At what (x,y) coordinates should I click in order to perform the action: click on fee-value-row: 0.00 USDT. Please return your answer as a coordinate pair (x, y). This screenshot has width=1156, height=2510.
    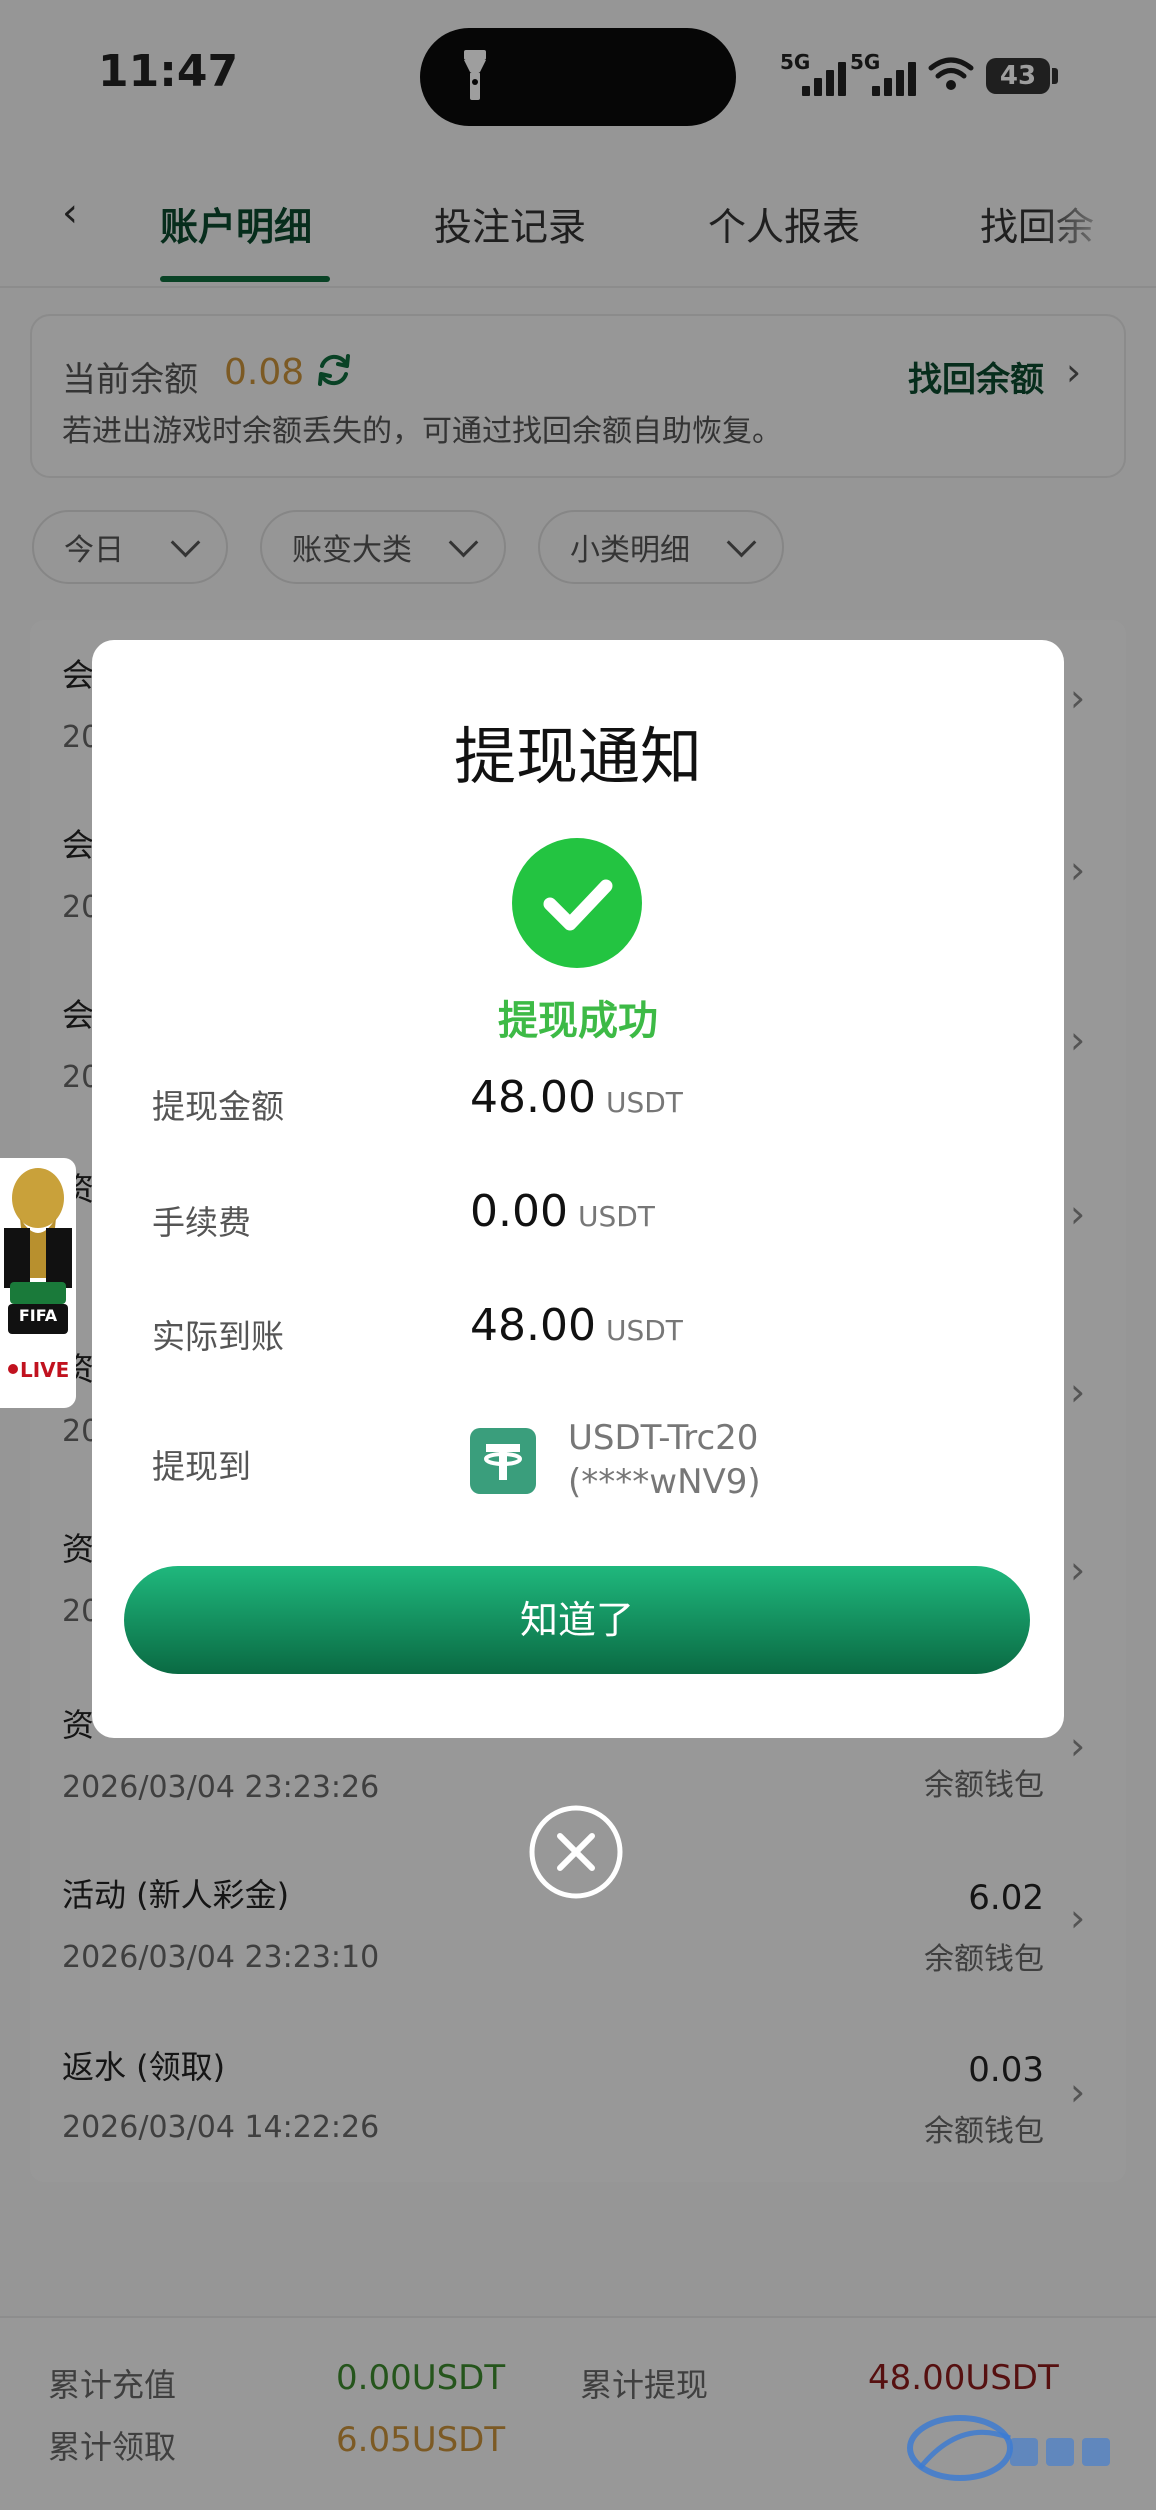
    Looking at the image, I should click on (562, 1211).